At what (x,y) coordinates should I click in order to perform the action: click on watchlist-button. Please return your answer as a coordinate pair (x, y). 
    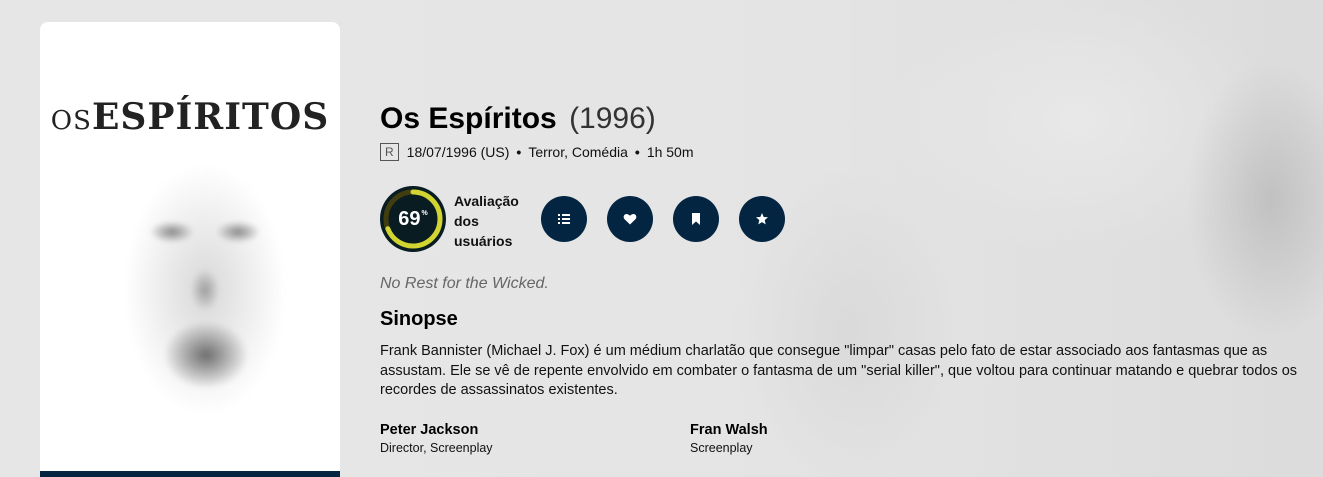
    Looking at the image, I should click on (696, 219).